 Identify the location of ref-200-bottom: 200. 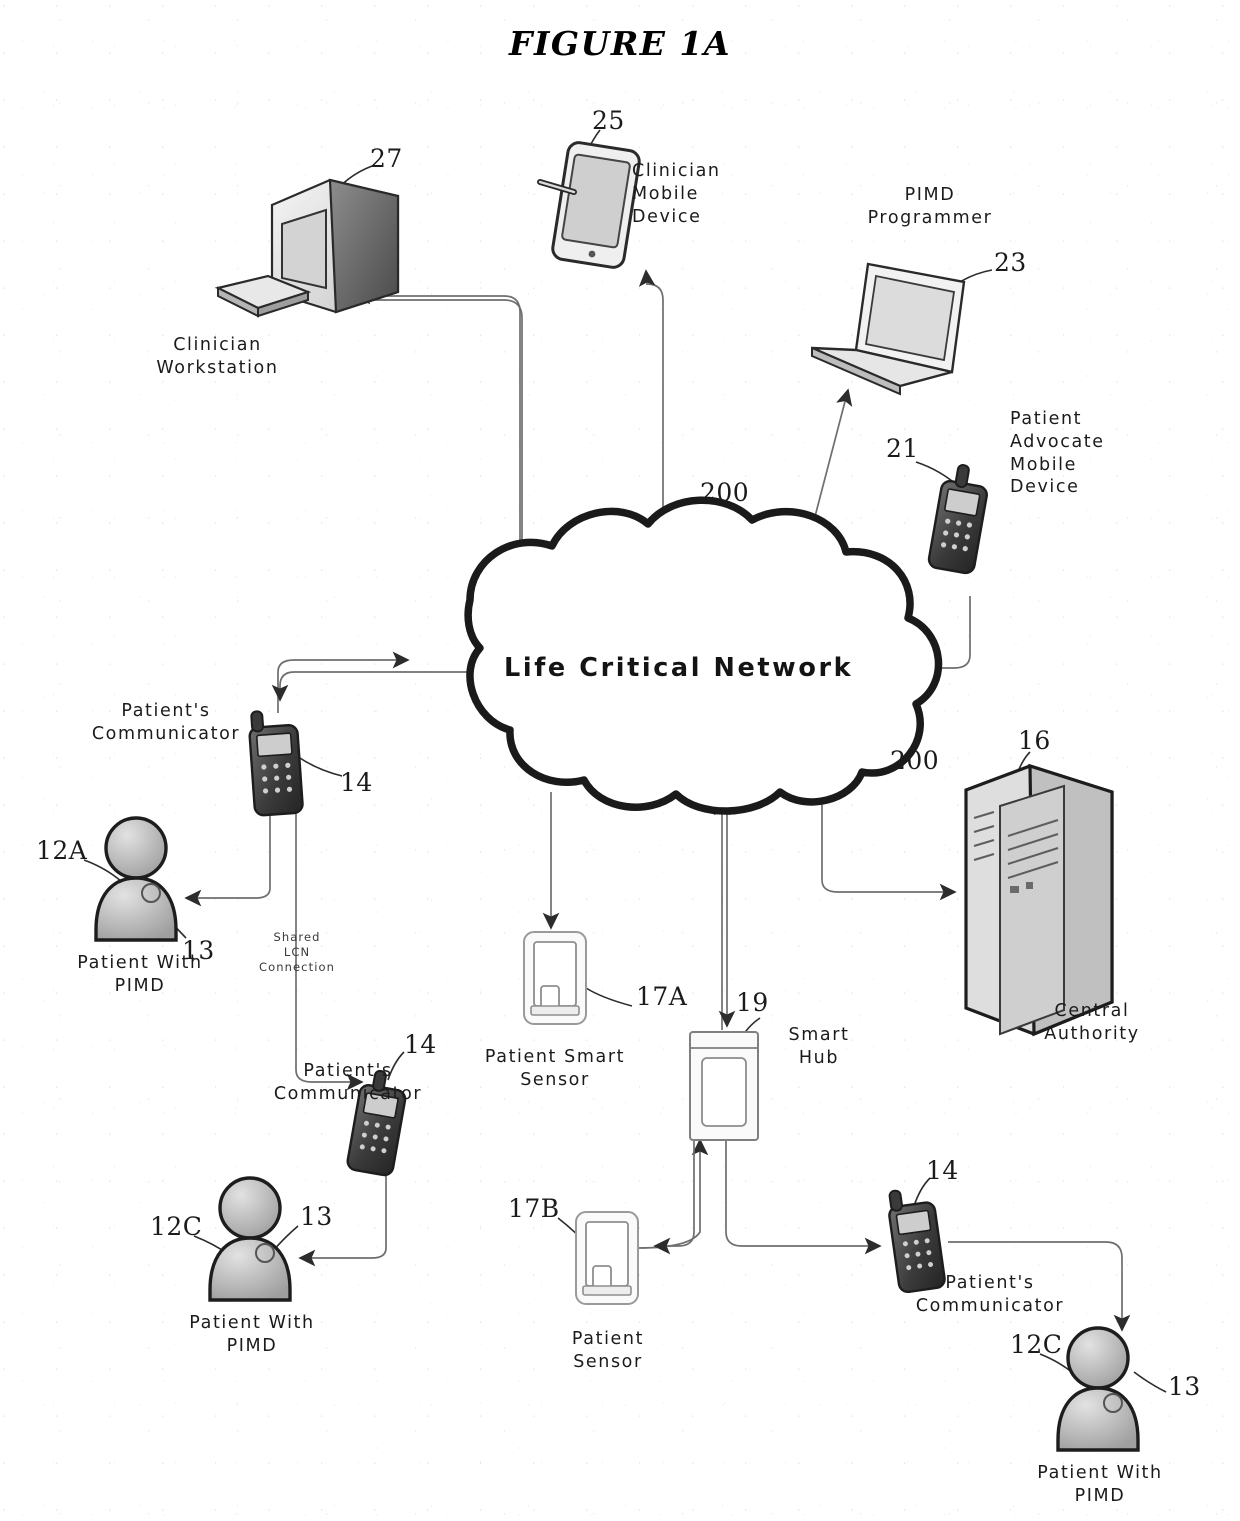
(915, 760).